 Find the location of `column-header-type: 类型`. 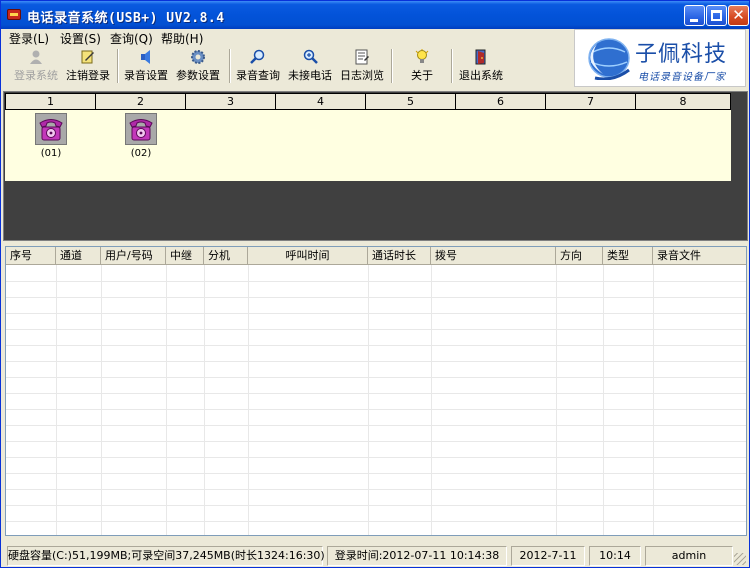

column-header-type: 类型 is located at coordinates (628, 256).